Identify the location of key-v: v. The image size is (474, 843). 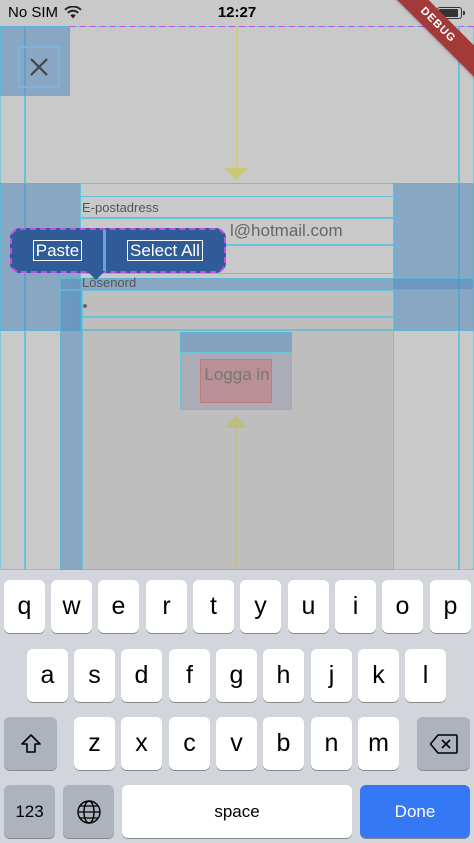
(236, 743).